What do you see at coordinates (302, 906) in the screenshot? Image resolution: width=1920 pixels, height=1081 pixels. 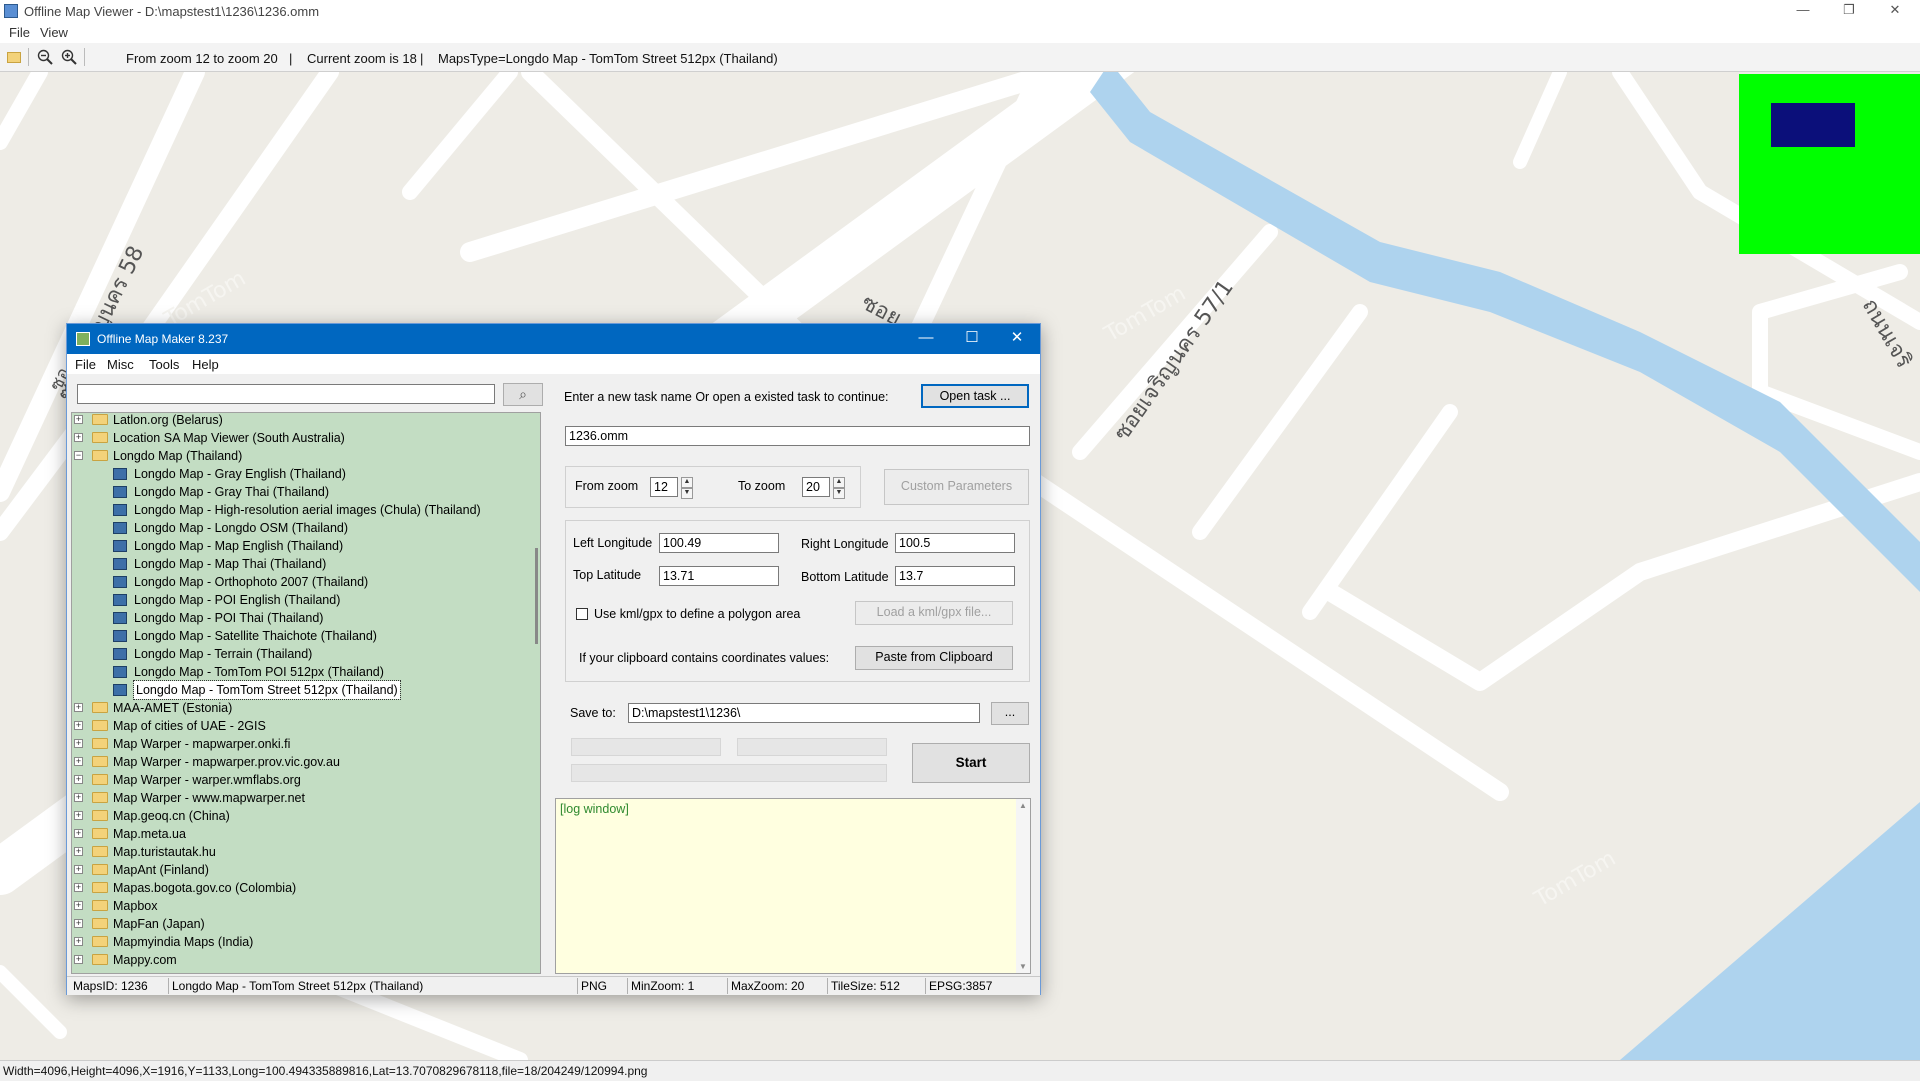 I see `tree-item: + Mapbox` at bounding box center [302, 906].